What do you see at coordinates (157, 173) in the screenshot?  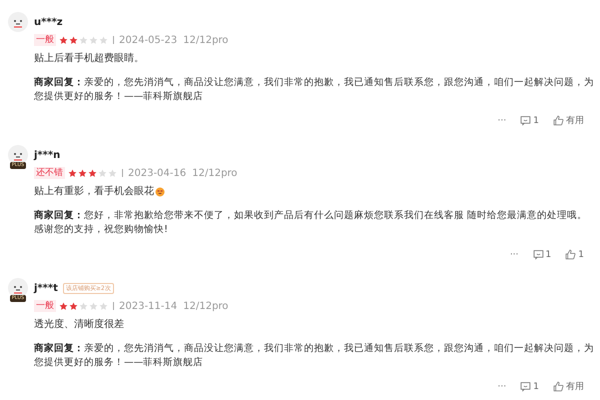 I see `review-date: 2023-04-16` at bounding box center [157, 173].